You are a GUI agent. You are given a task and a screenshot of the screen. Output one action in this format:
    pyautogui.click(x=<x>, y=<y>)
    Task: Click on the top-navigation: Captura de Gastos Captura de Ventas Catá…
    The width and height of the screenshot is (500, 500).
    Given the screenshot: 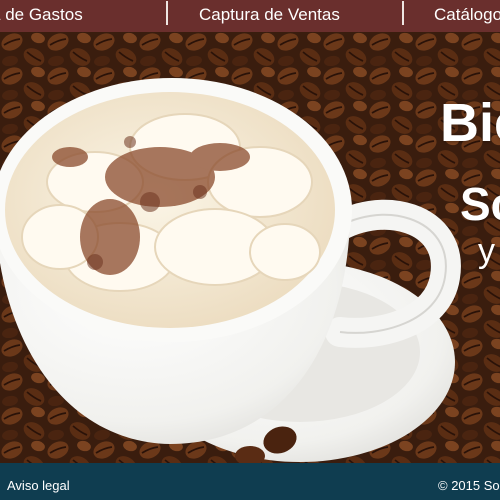 What is the action you would take?
    pyautogui.click(x=250, y=16)
    